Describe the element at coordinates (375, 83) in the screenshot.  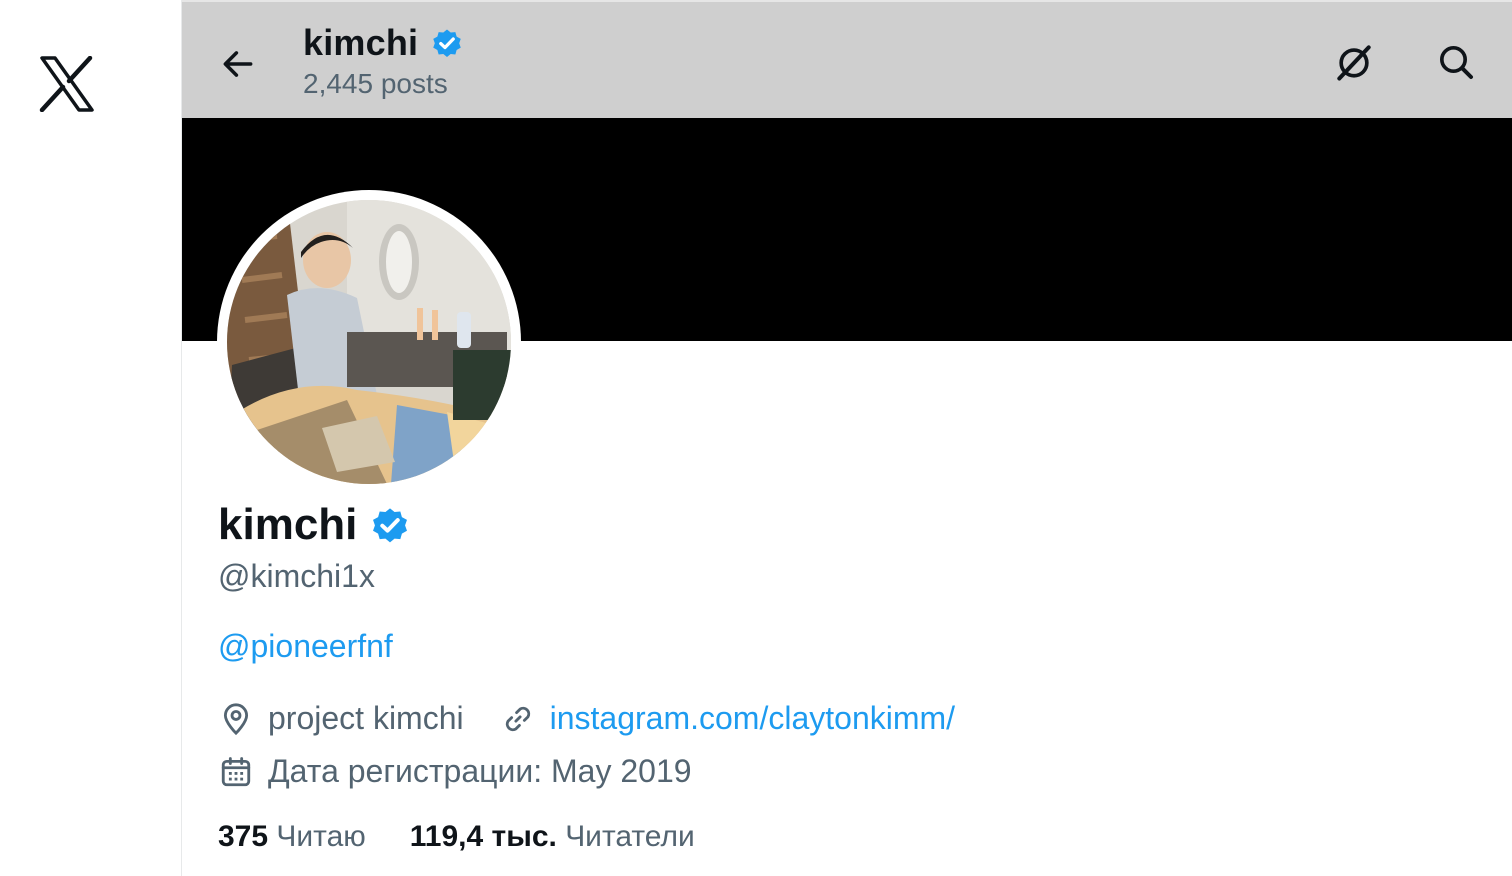
I see `header-post-count: 2,445 posts` at that location.